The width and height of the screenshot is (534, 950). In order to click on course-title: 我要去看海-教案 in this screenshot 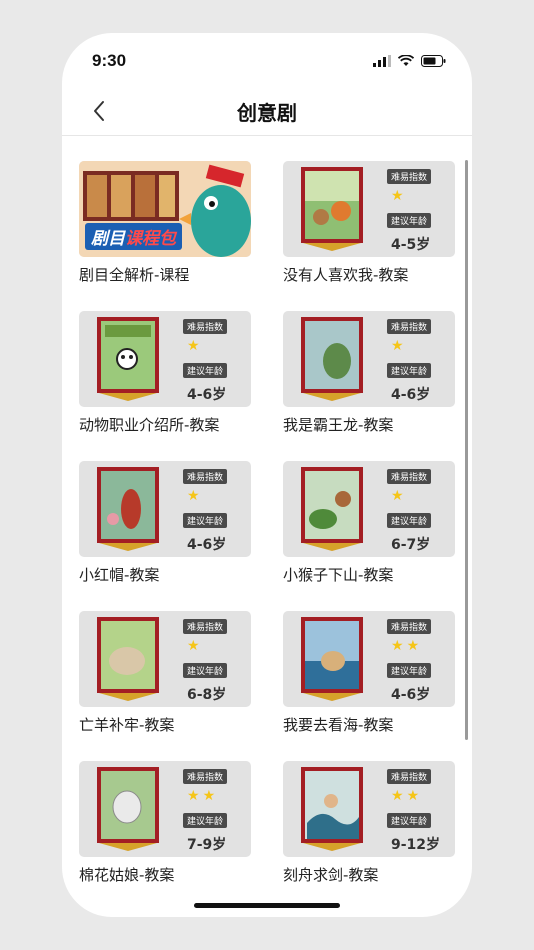, I will do `click(338, 725)`.